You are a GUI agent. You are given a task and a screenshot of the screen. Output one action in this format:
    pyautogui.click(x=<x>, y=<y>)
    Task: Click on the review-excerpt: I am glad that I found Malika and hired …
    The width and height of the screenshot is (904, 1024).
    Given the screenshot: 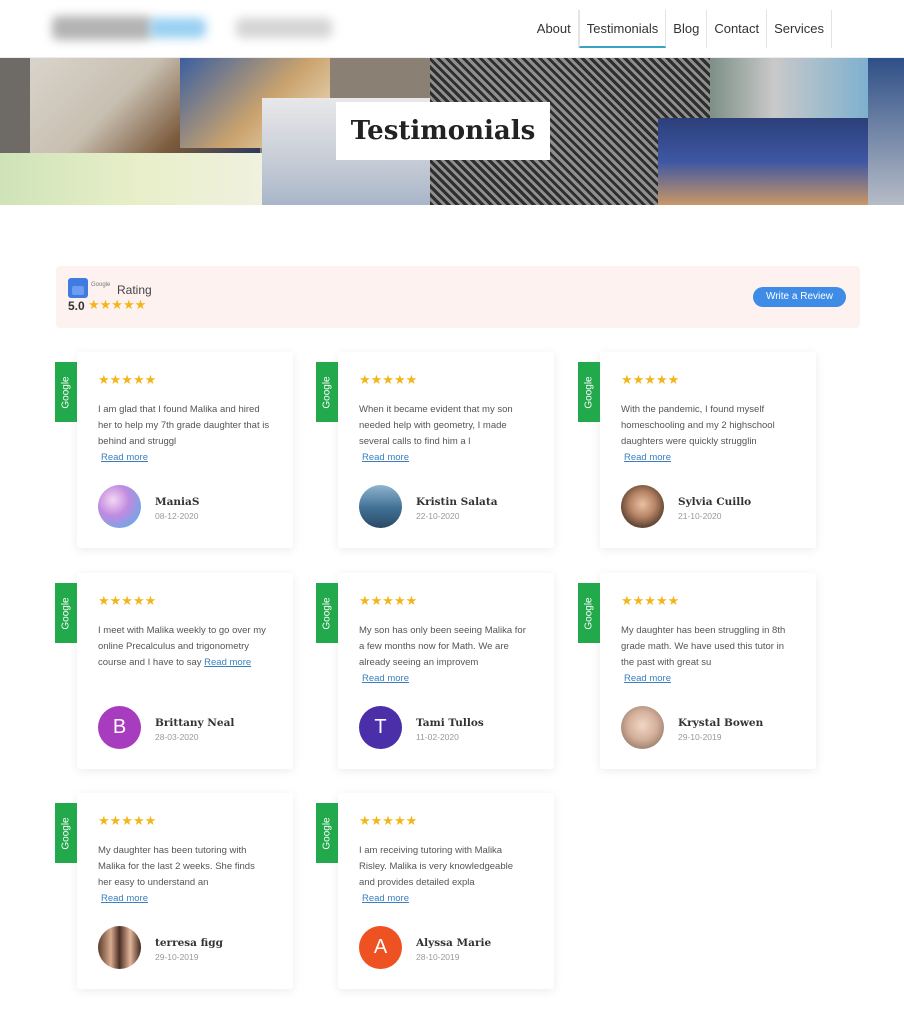 What is the action you would take?
    pyautogui.click(x=184, y=425)
    